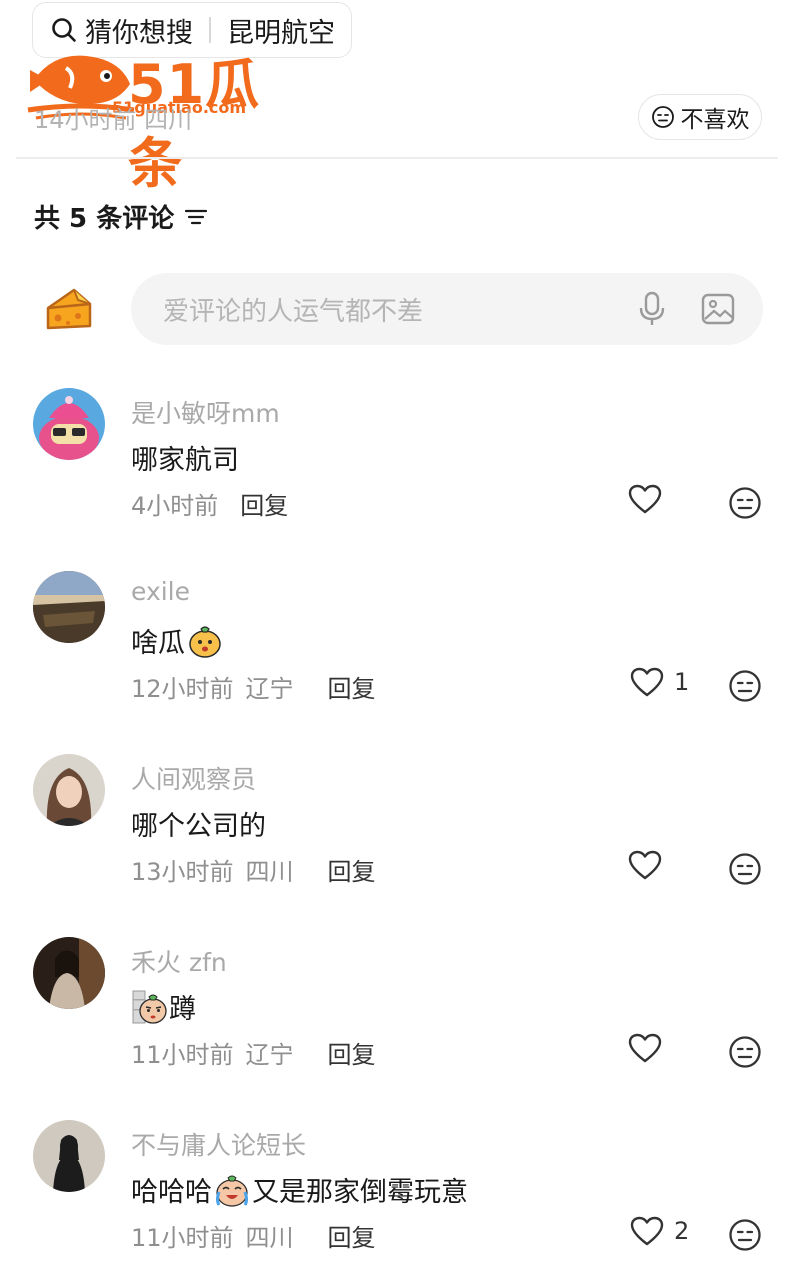  Describe the element at coordinates (69, 309) in the screenshot. I see `cheese-avatar-icon` at that location.